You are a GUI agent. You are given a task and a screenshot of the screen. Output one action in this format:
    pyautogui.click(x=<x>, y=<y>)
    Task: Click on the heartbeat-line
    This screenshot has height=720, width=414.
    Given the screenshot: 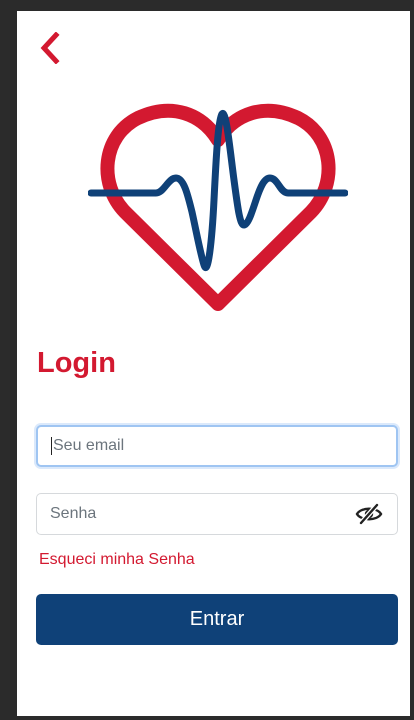 What is the action you would take?
    pyautogui.click(x=218, y=190)
    